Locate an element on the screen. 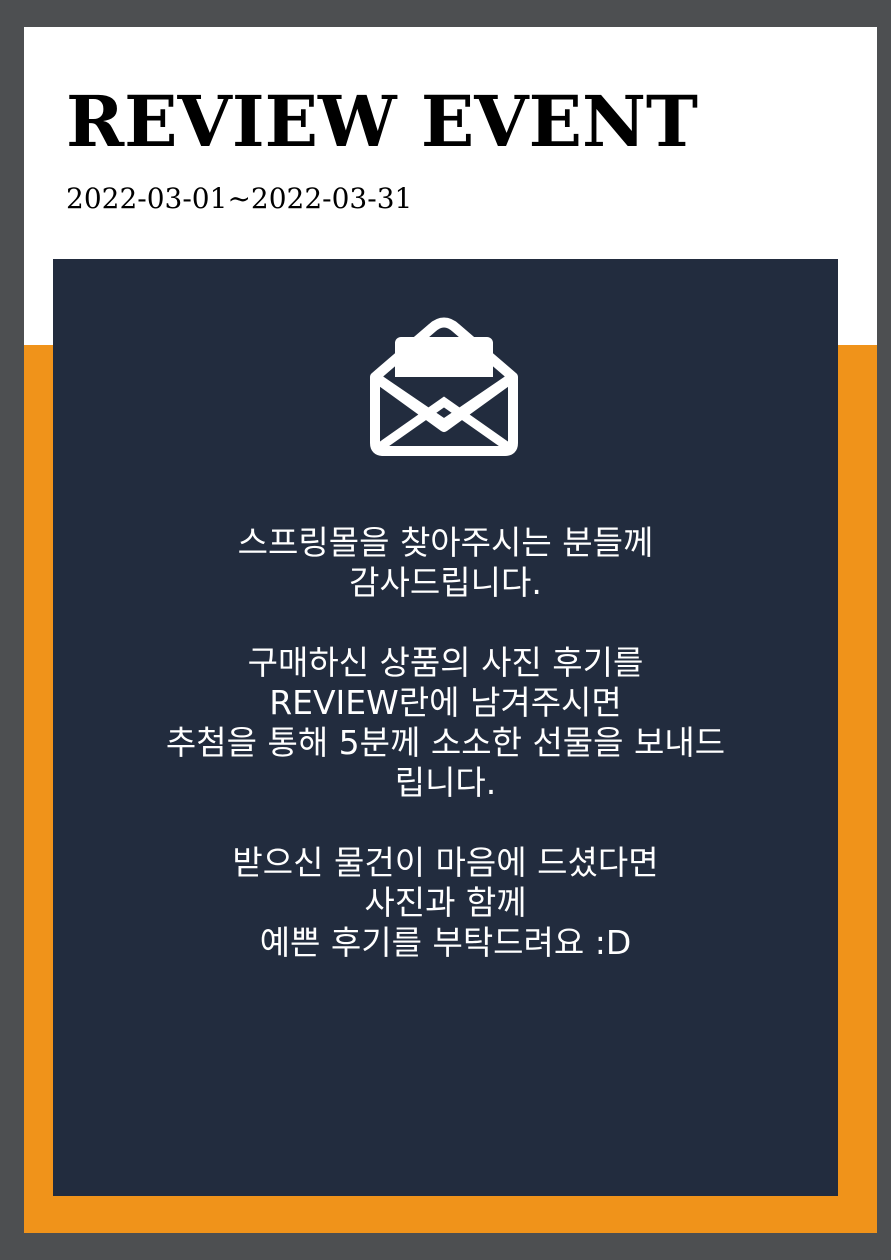 The height and width of the screenshot is (1260, 891). message-line: 추첨을 통해 5분께 소소한 선물을 보내드 is located at coordinates (445, 742).